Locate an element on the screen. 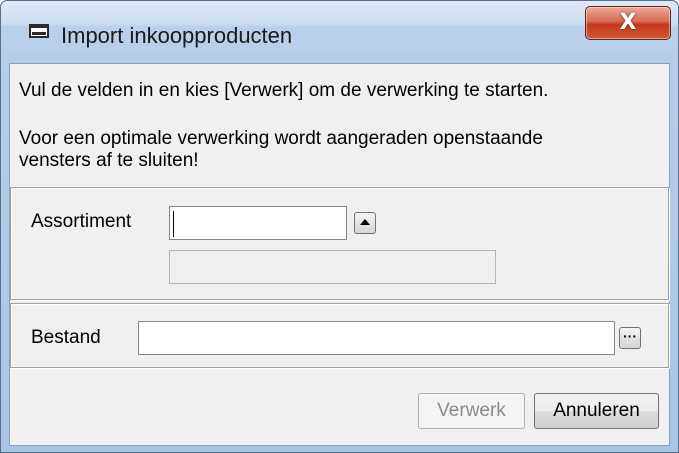  annuleren-button: Annuleren is located at coordinates (596, 411).